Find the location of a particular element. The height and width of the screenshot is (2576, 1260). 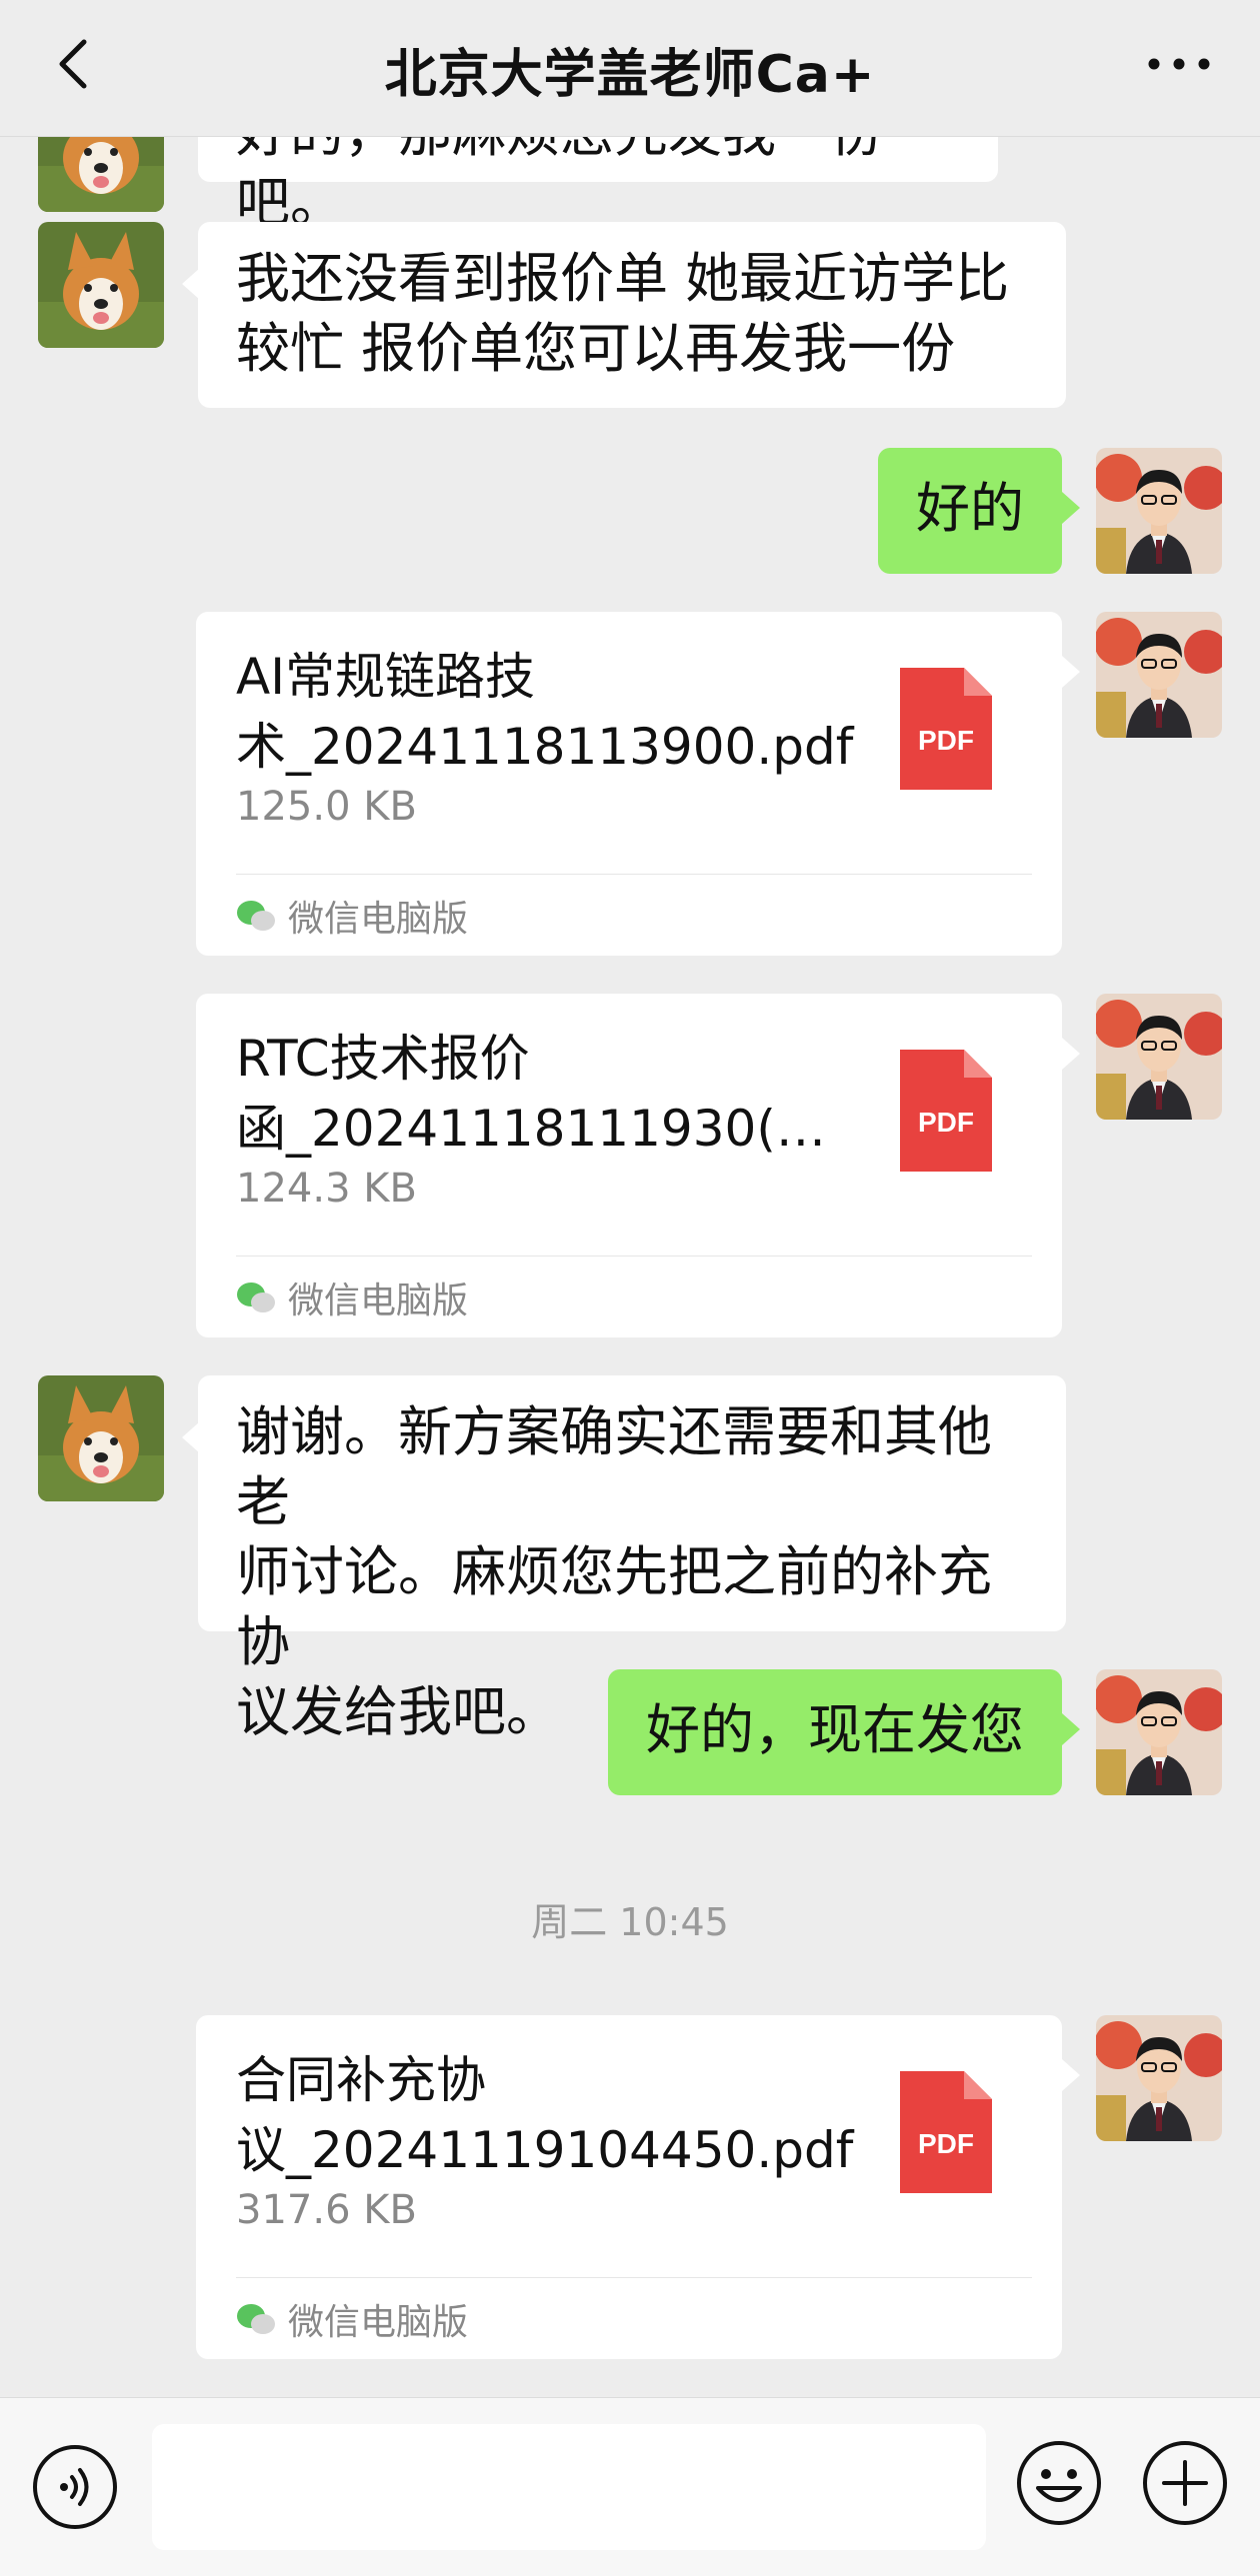

message-text: 好的 is located at coordinates (970, 508).